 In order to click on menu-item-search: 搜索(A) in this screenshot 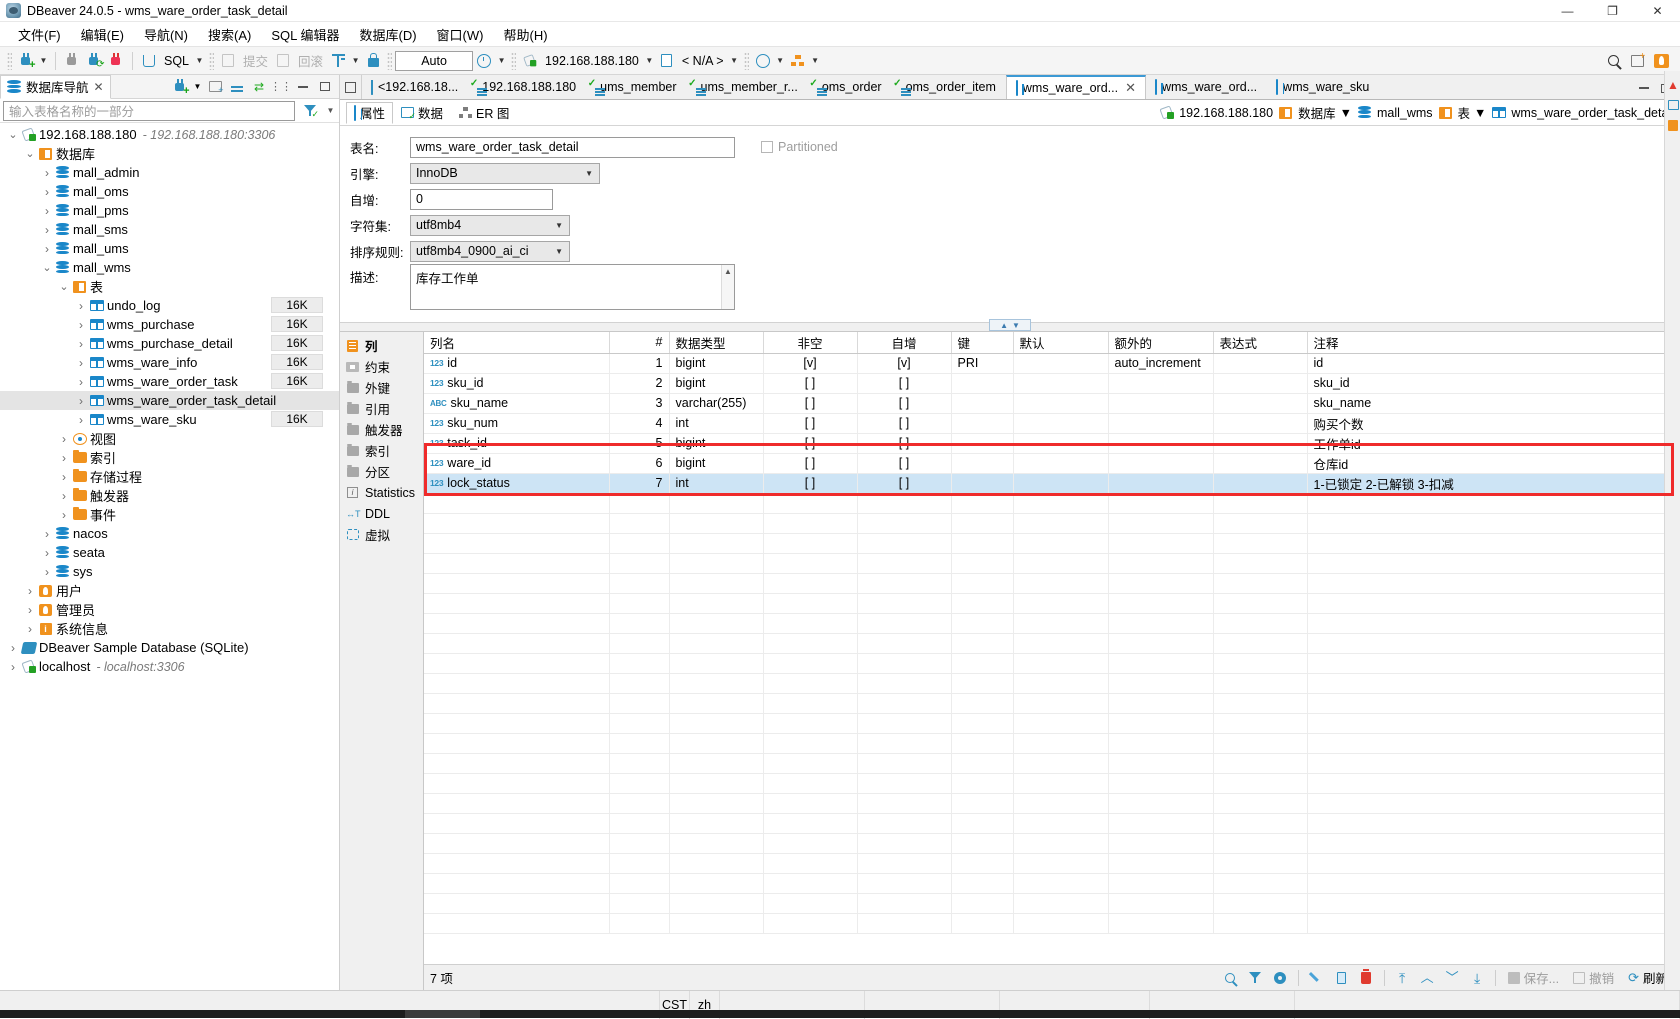, I will do `click(229, 34)`.